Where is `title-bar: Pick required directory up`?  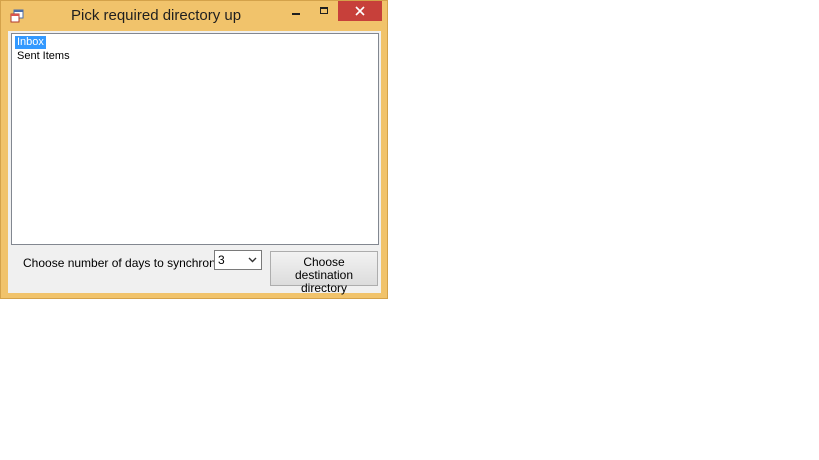
title-bar: Pick required directory up is located at coordinates (194, 16).